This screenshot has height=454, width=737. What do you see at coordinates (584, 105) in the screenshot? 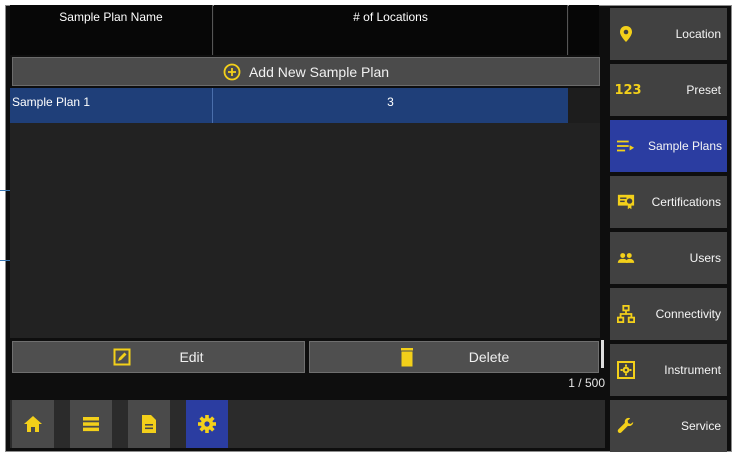
I see `list-scroll-area` at bounding box center [584, 105].